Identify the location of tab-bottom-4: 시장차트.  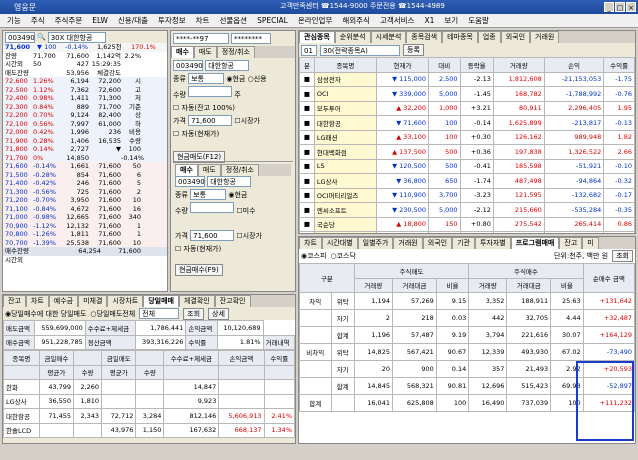
(125, 301).